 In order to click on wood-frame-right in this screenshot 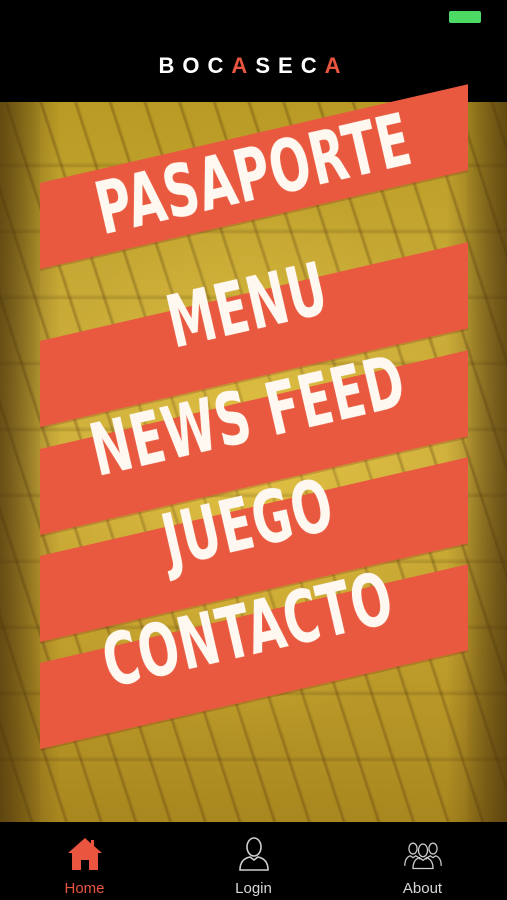, I will do `click(487, 462)`.